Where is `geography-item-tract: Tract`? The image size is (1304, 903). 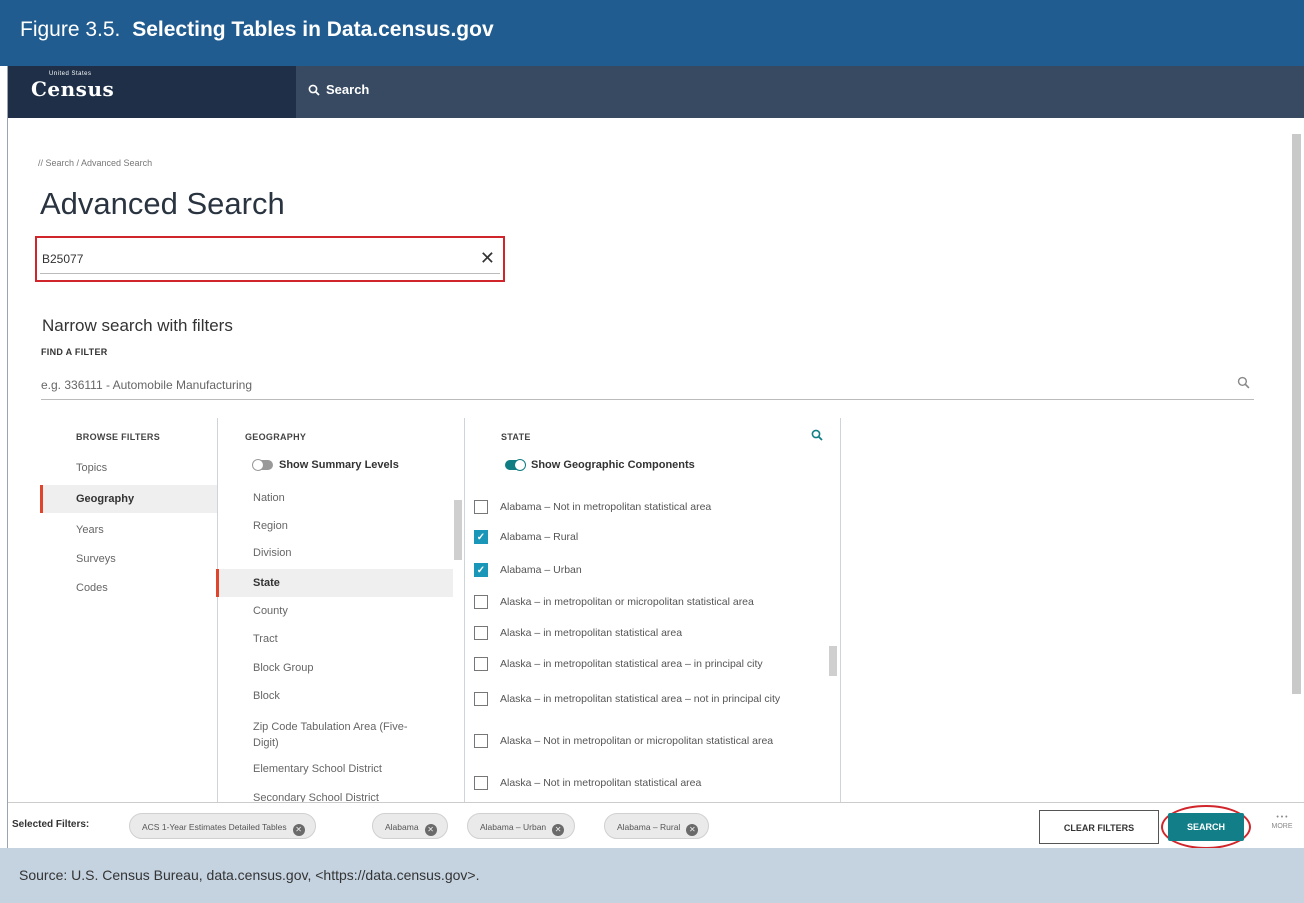 geography-item-tract: Tract is located at coordinates (334, 643).